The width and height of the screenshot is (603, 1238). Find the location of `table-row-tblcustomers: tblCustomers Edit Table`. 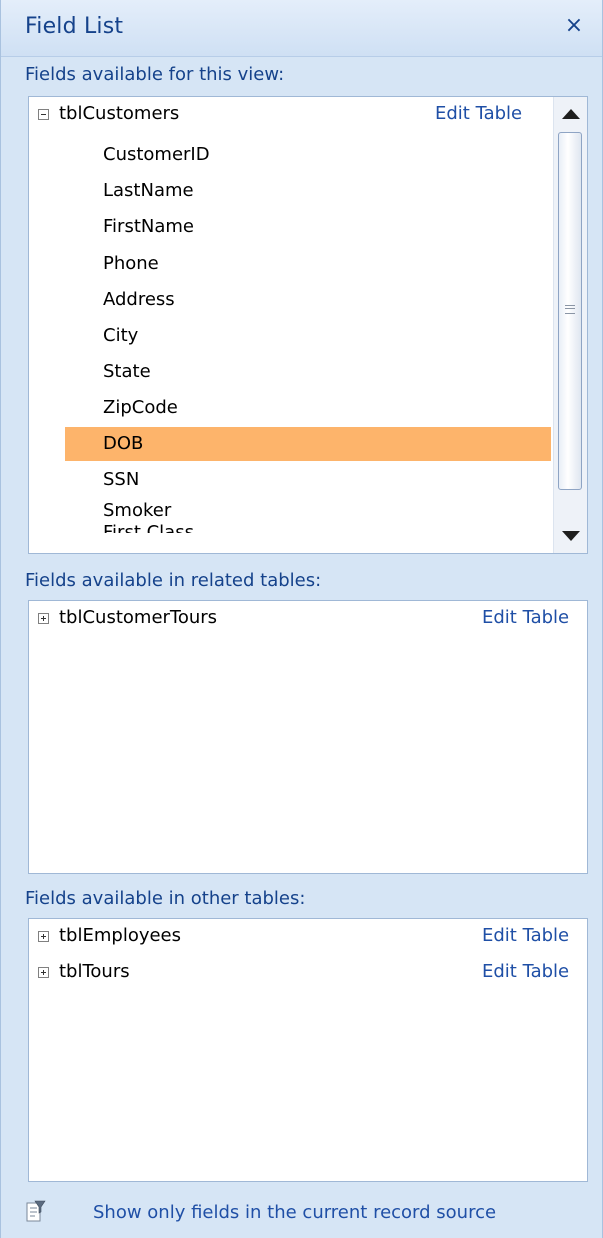

table-row-tblcustomers: tblCustomers Edit Table is located at coordinates (308, 116).